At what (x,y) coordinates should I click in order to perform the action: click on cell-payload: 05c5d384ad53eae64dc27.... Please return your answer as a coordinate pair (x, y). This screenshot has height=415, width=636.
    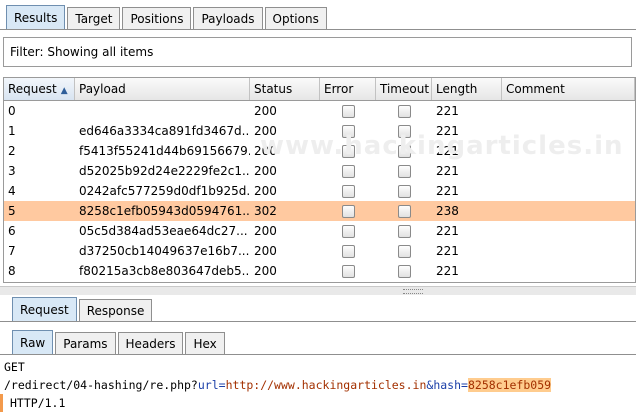
    Looking at the image, I should click on (163, 231).